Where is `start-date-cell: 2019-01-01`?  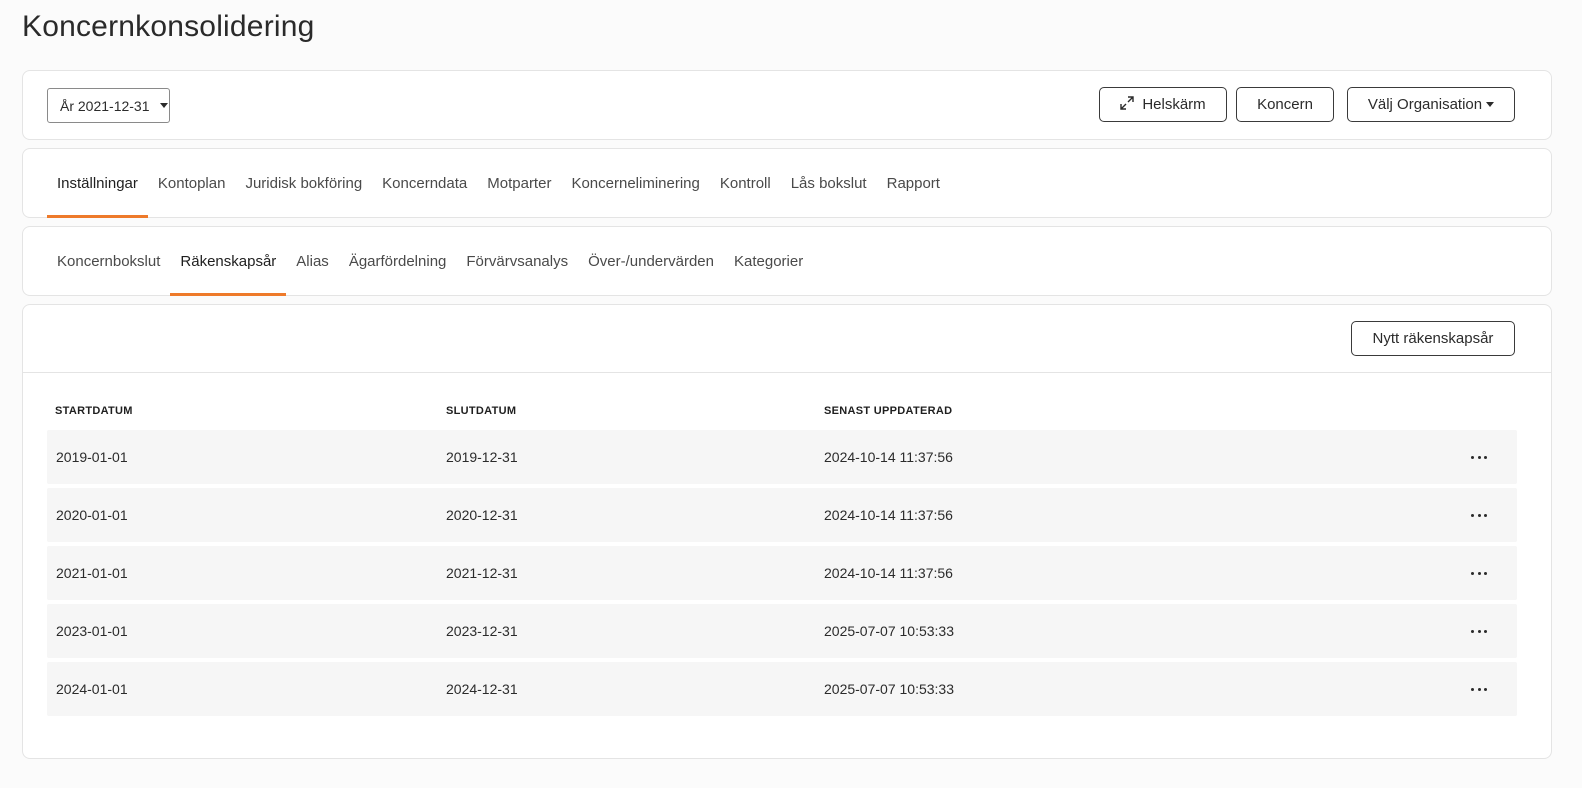
start-date-cell: 2019-01-01 is located at coordinates (92, 457).